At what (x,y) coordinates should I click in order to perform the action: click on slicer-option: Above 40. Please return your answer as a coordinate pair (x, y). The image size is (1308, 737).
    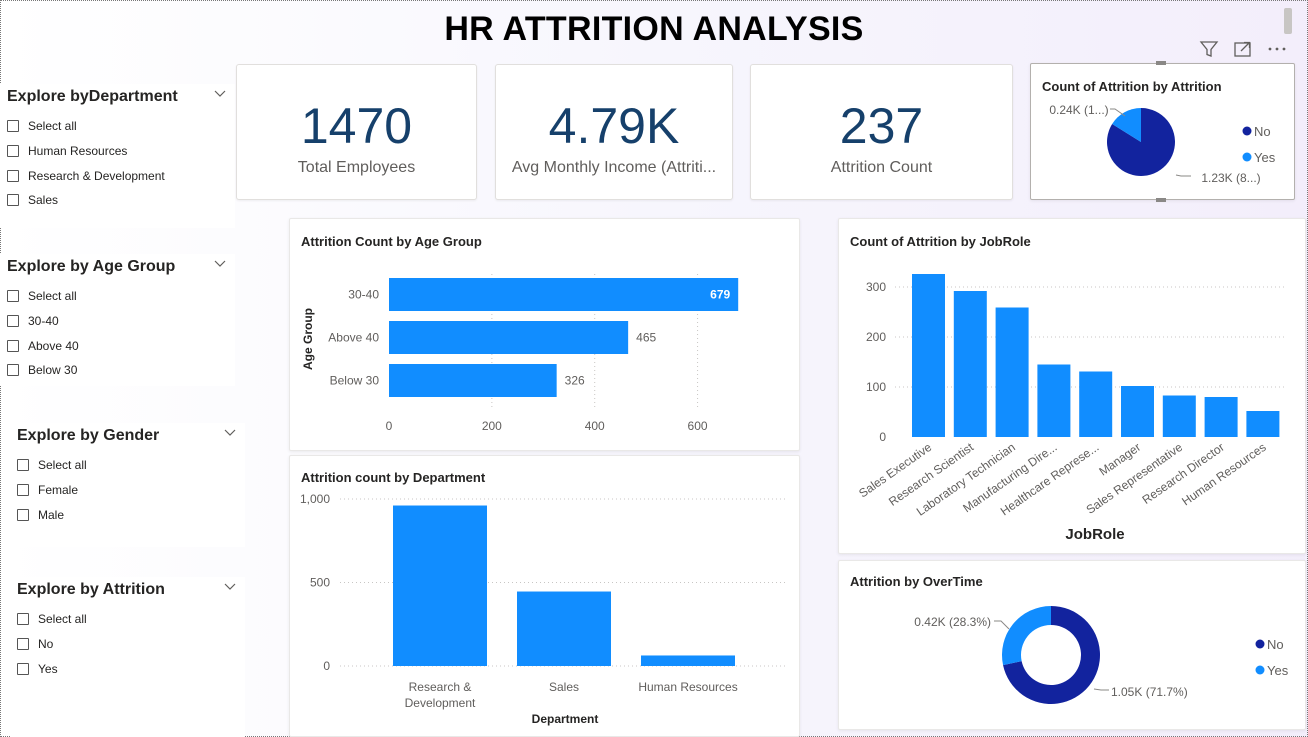
    Looking at the image, I should click on (43, 345).